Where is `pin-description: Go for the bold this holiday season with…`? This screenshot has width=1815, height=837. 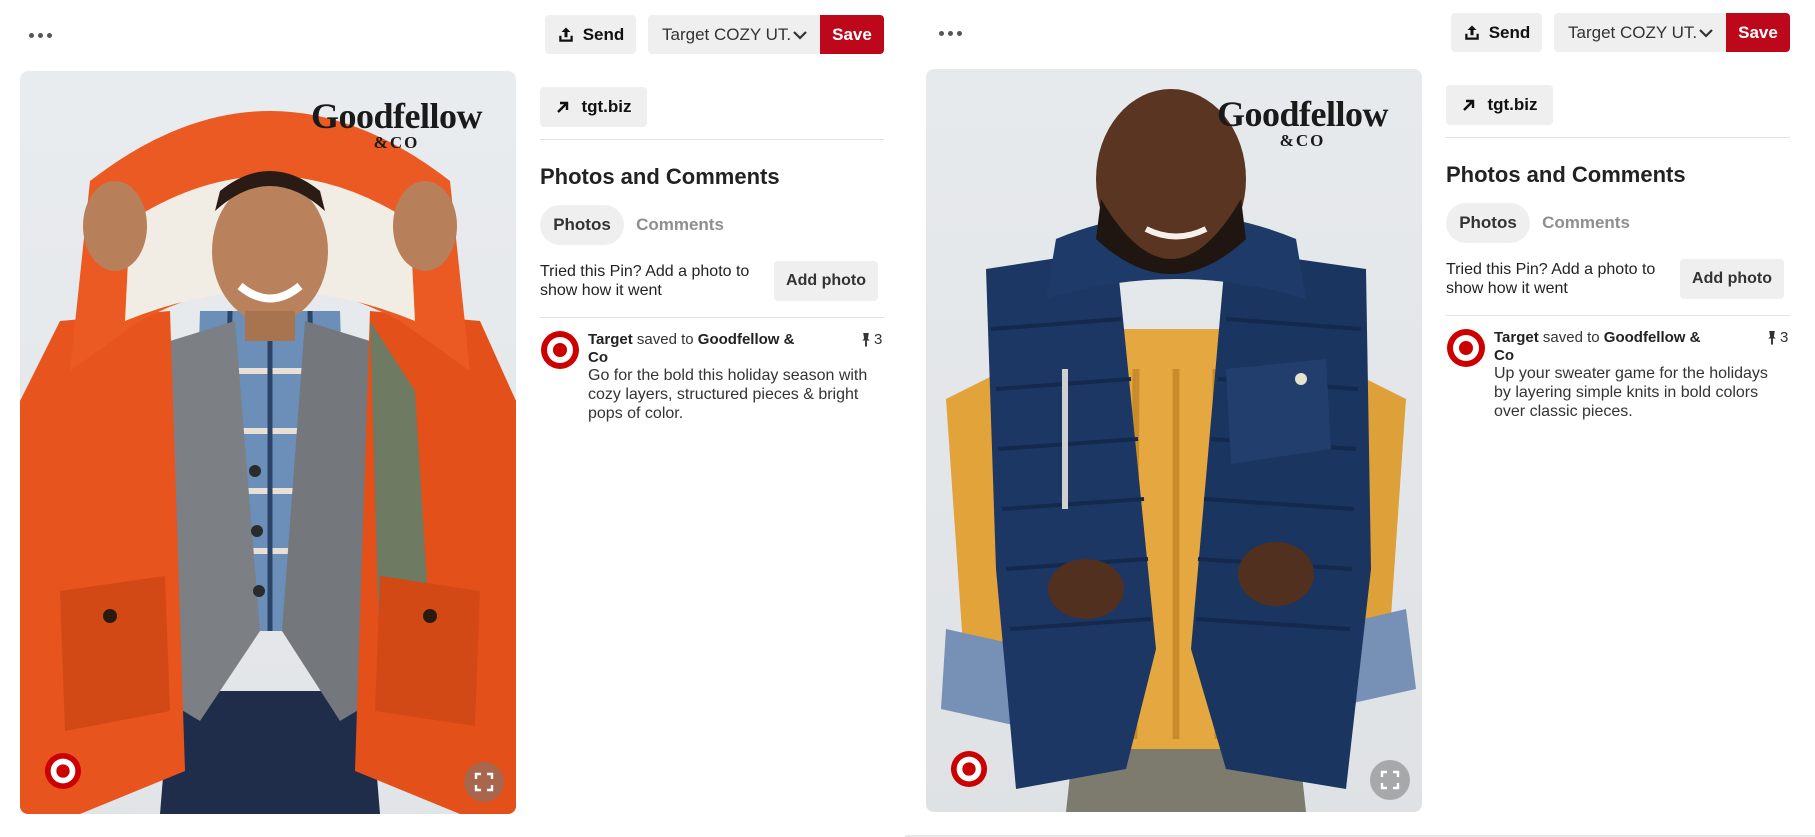
pin-description: Go for the bold this holiday season with… is located at coordinates (728, 394).